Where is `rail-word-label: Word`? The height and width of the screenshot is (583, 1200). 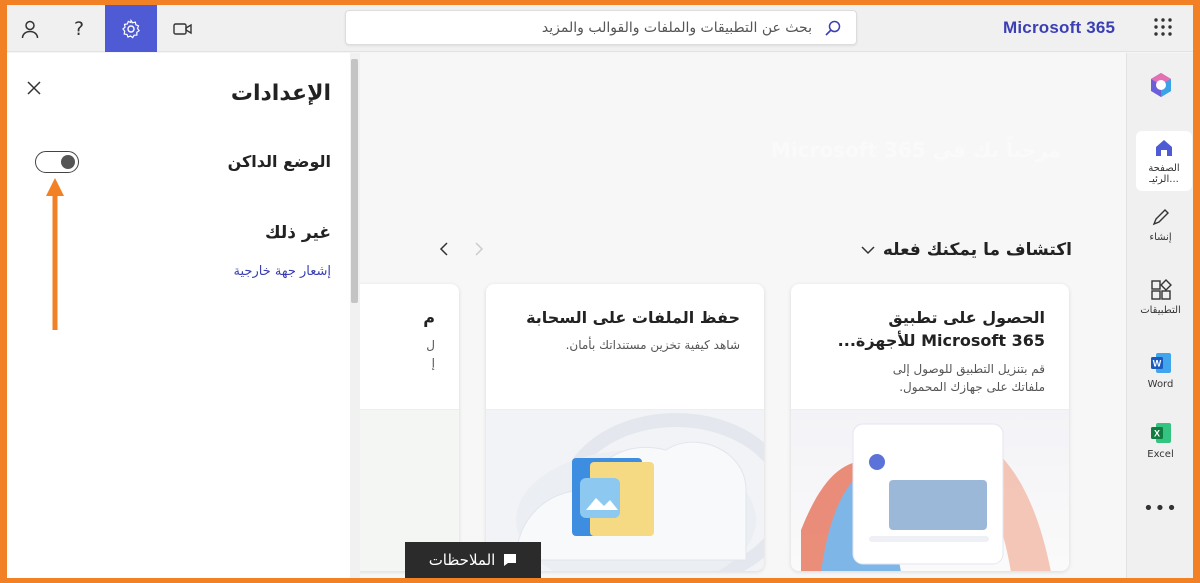 rail-word-label: Word is located at coordinates (1160, 384).